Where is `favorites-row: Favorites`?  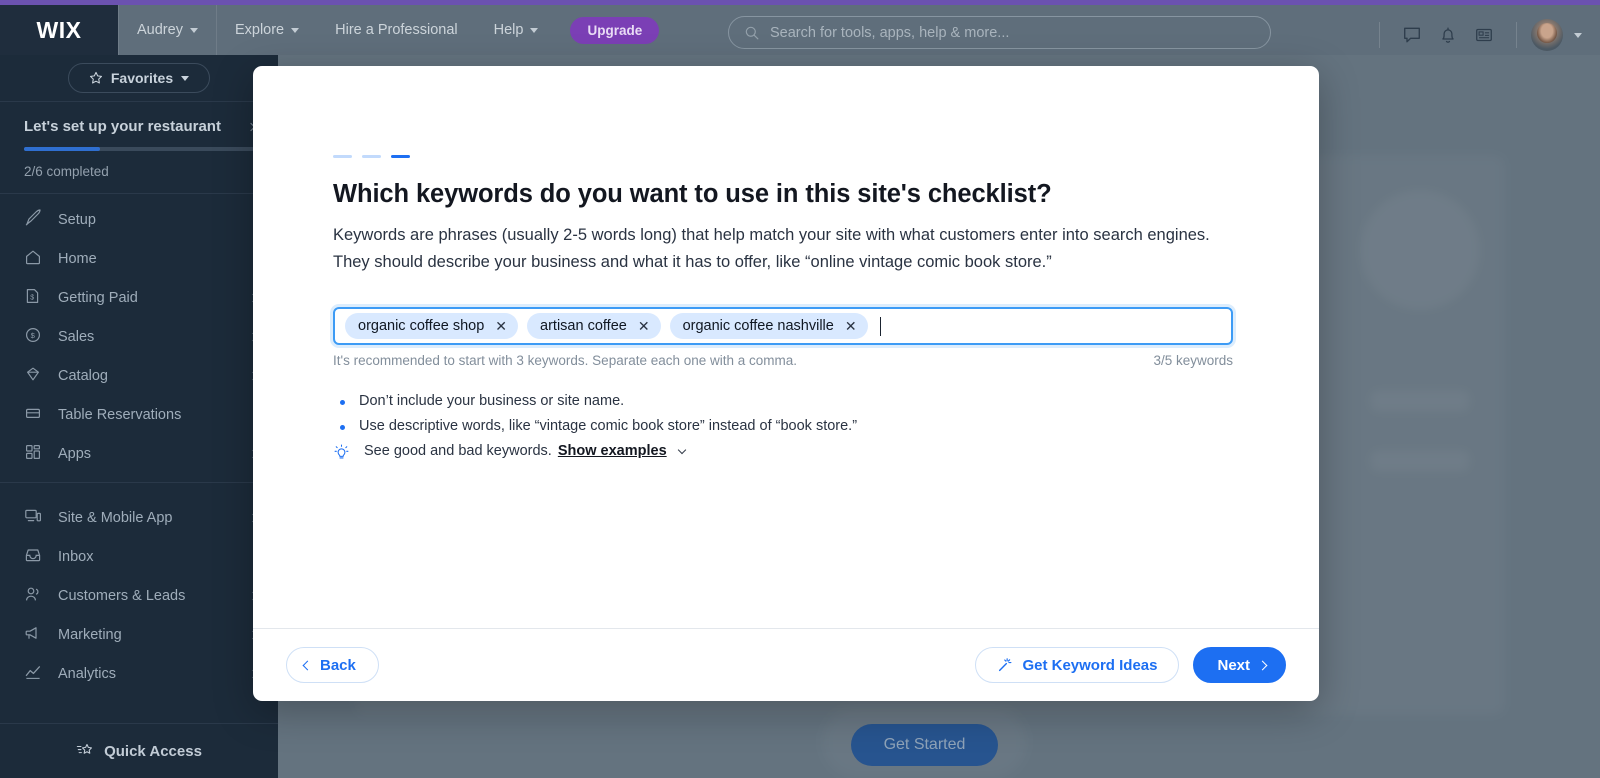
favorites-row: Favorites is located at coordinates (139, 78).